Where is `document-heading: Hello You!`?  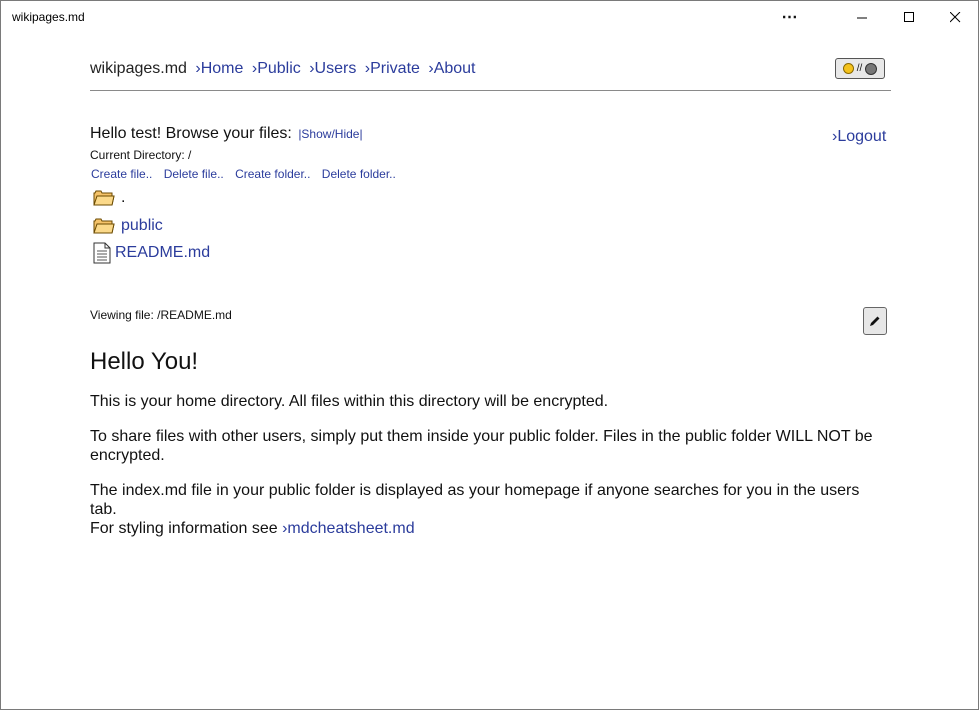
document-heading: Hello You! is located at coordinates (144, 361).